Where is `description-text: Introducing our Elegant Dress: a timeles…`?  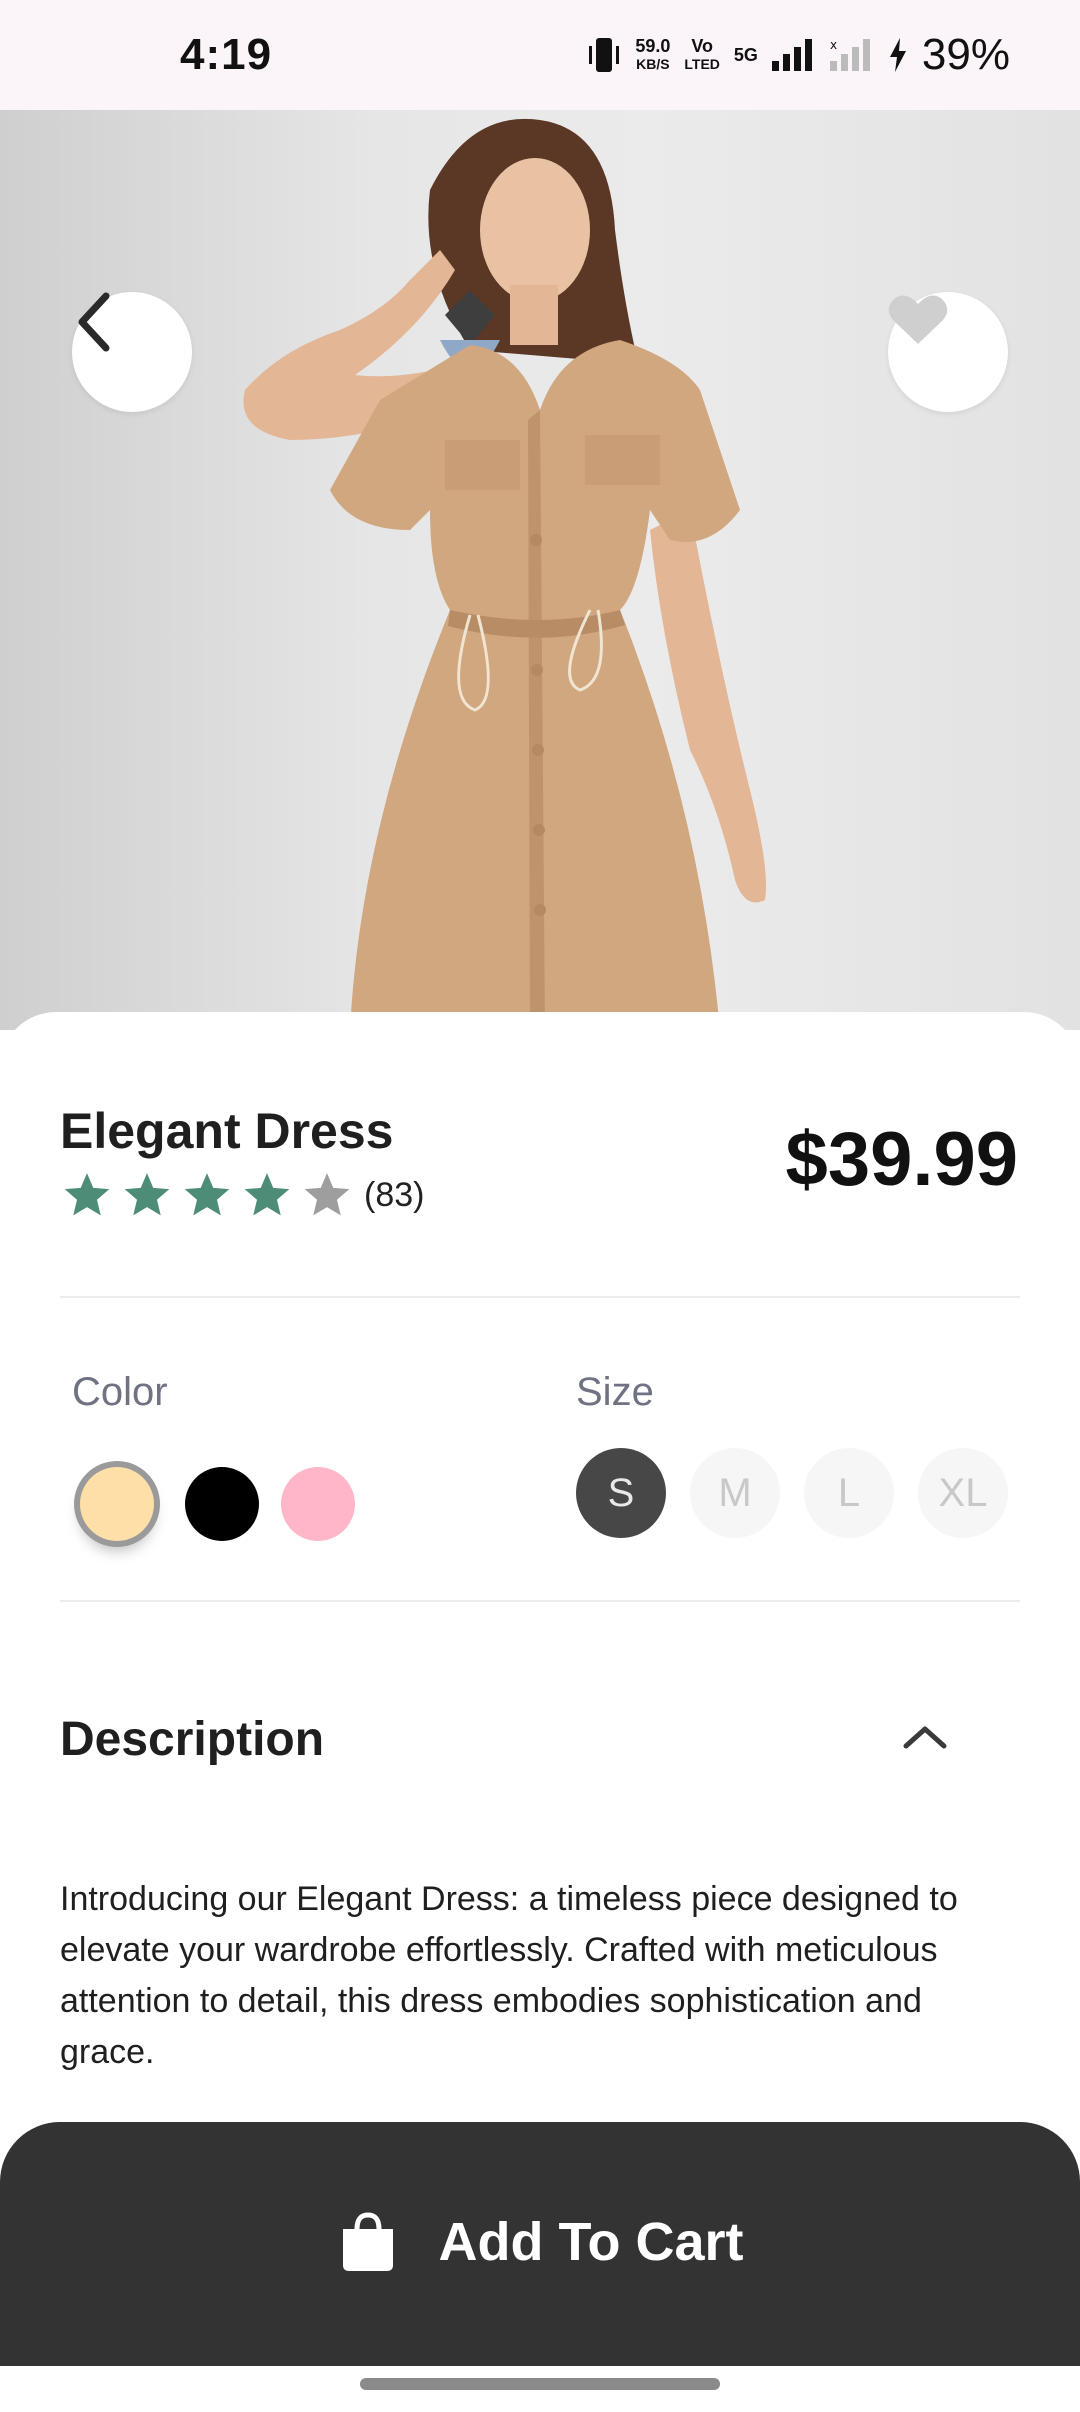
description-text: Introducing our Elegant Dress: a timeles… is located at coordinates (509, 1975).